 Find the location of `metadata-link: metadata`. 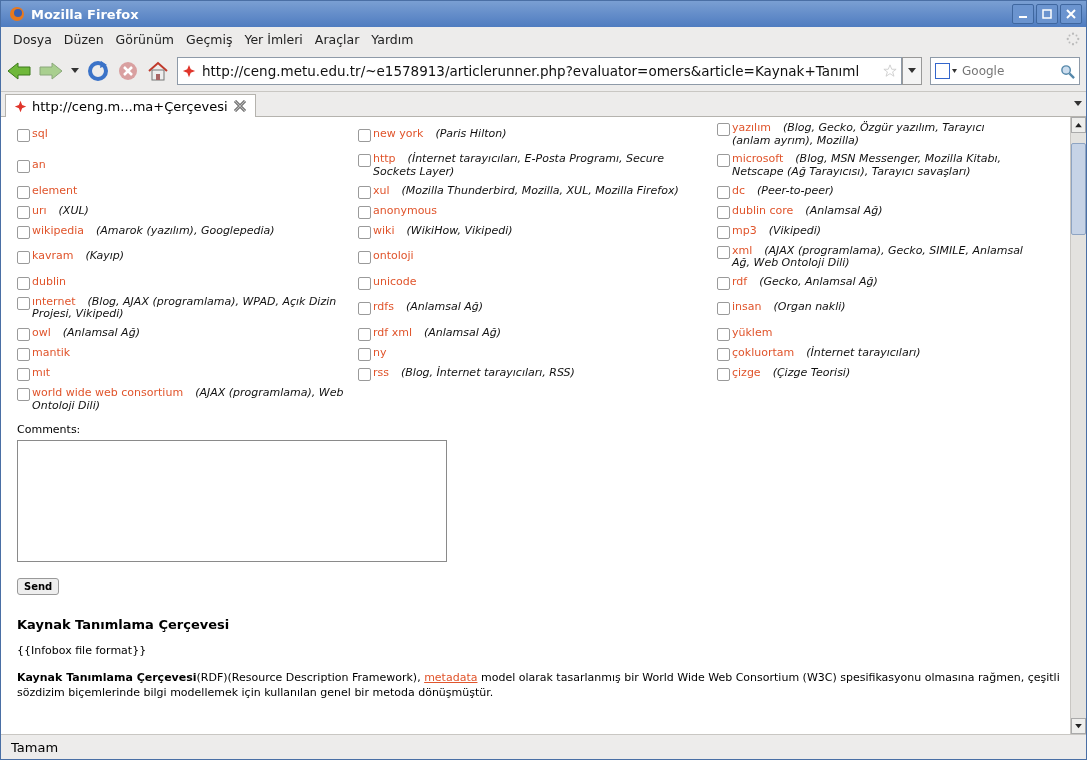

metadata-link: metadata is located at coordinates (451, 678).